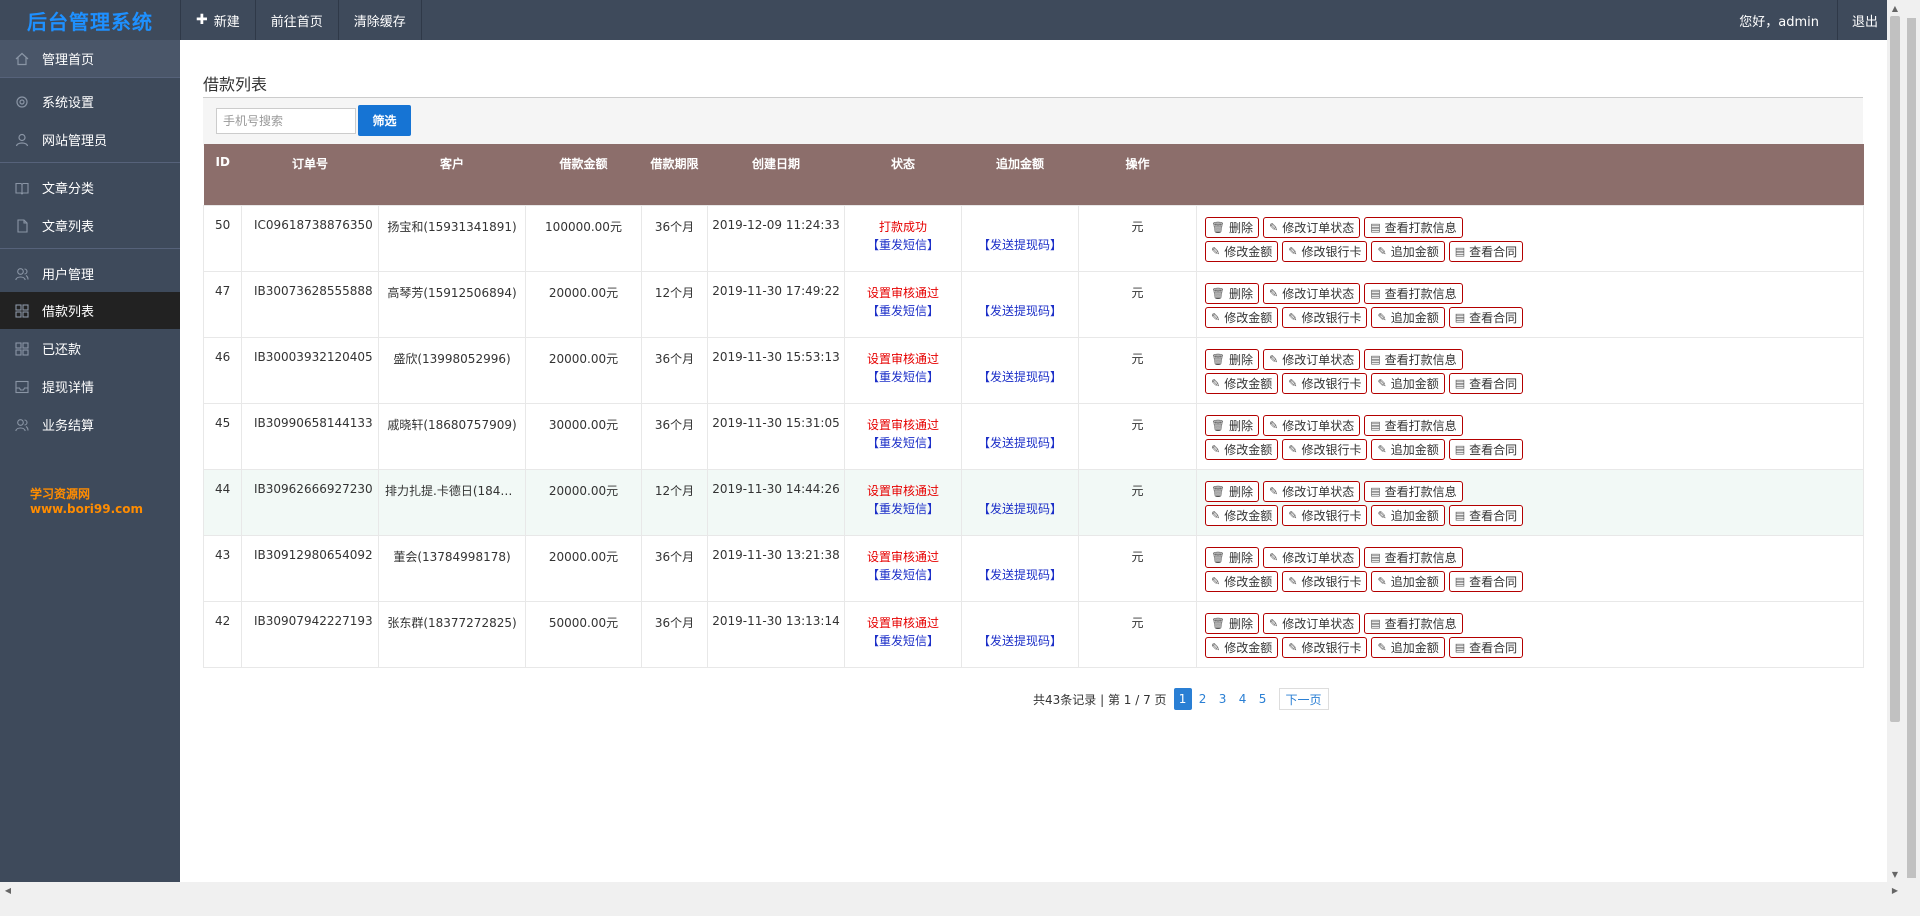 This screenshot has width=1920, height=916. Describe the element at coordinates (90, 139) in the screenshot. I see `sidebar-item-admins: 网站管理员` at that location.